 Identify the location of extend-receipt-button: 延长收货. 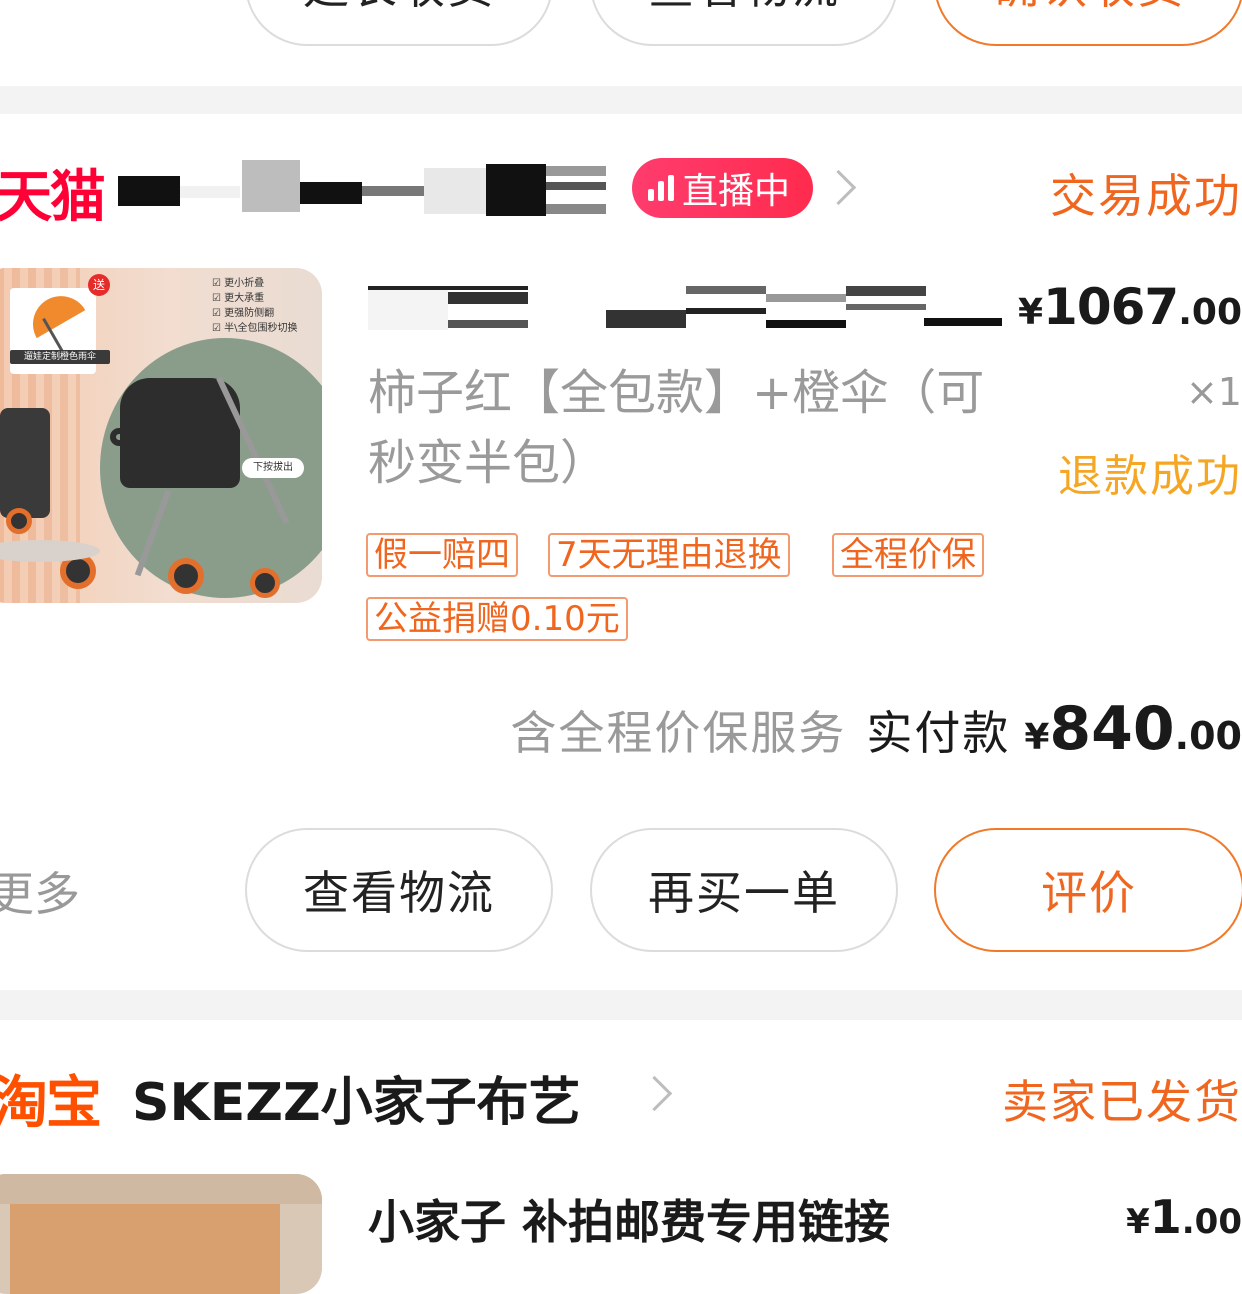
(399, 23).